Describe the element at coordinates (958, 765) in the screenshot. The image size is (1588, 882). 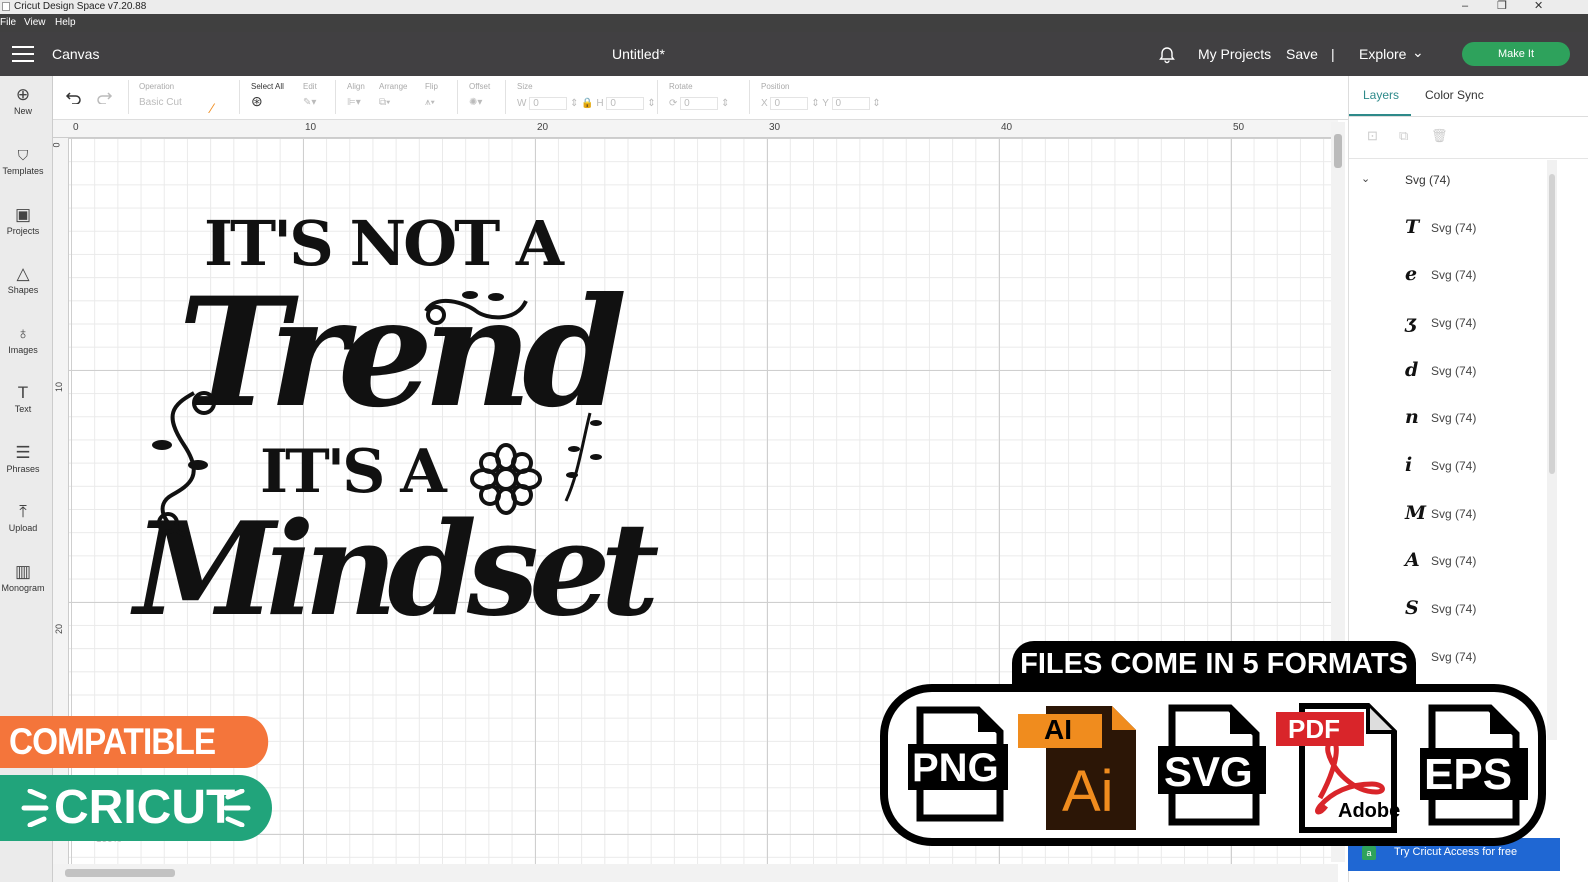
I see `png-file-icon: PNG` at that location.